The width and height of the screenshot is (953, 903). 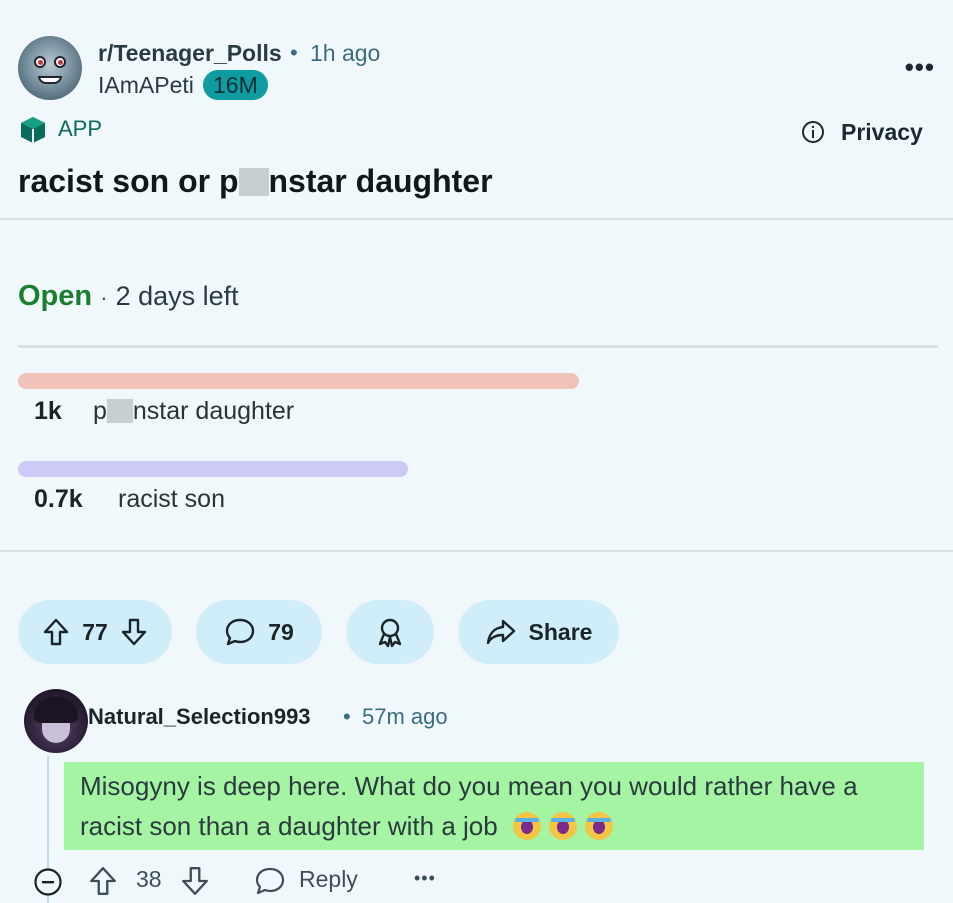 I want to click on comment-more-icon: •••, so click(x=425, y=878).